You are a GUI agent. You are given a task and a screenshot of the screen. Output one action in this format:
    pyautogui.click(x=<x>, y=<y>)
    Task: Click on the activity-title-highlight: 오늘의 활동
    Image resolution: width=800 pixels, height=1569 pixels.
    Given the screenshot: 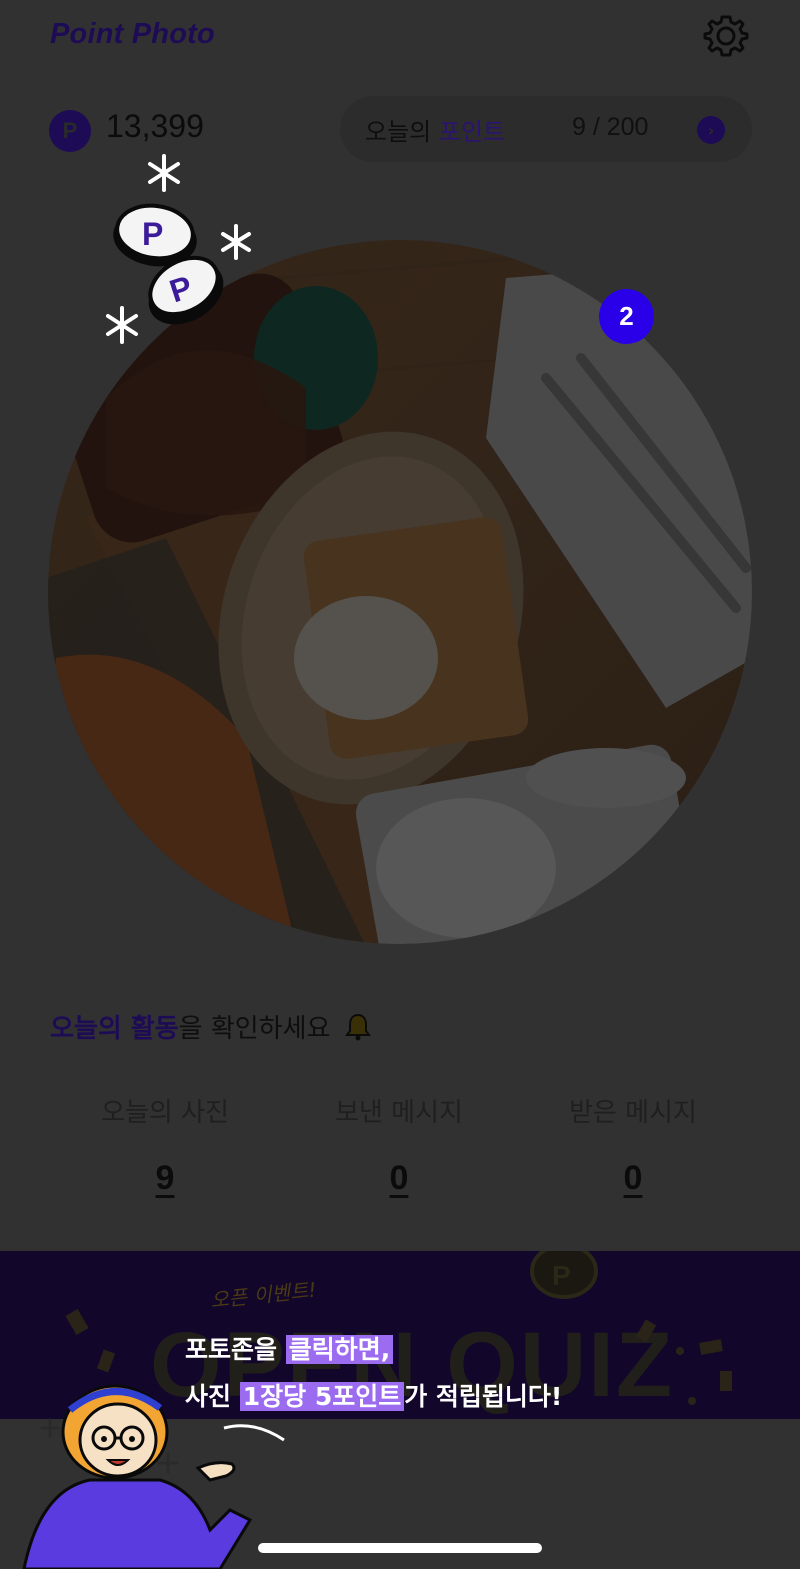 What is the action you would take?
    pyautogui.click(x=114, y=1029)
    